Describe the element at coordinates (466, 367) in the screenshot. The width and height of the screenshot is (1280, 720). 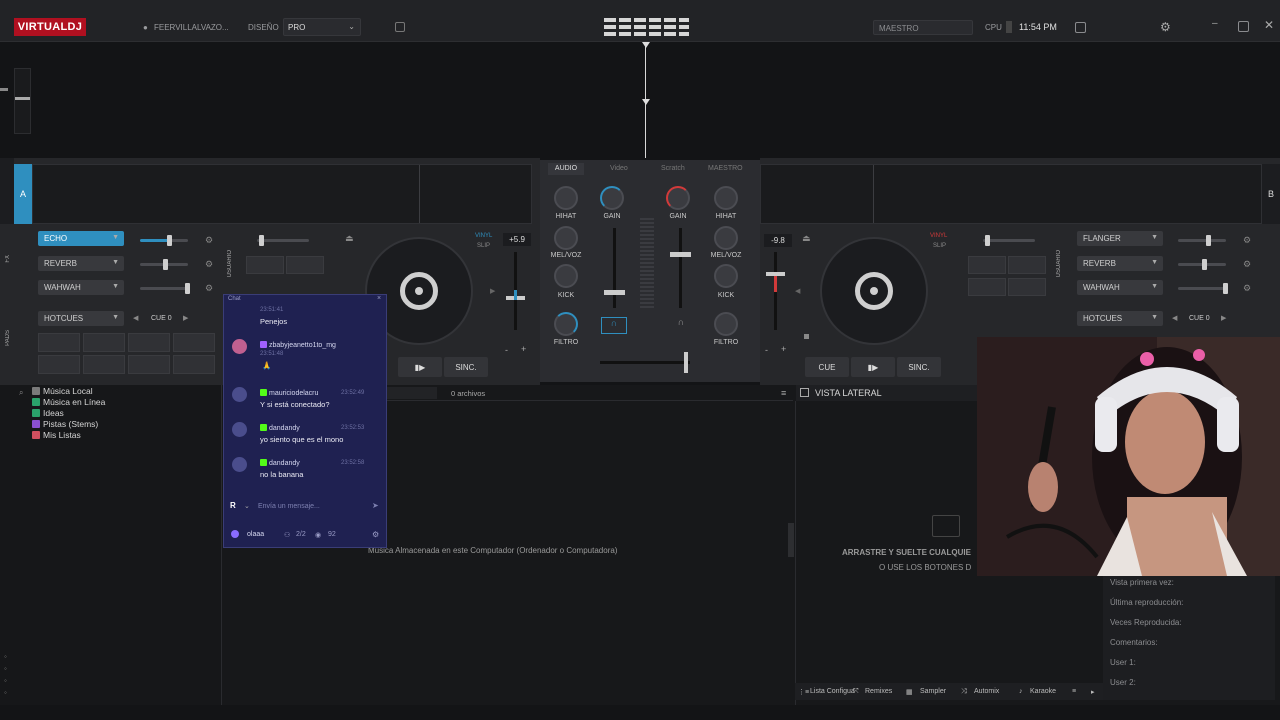
I see `sync-left: SINC.` at that location.